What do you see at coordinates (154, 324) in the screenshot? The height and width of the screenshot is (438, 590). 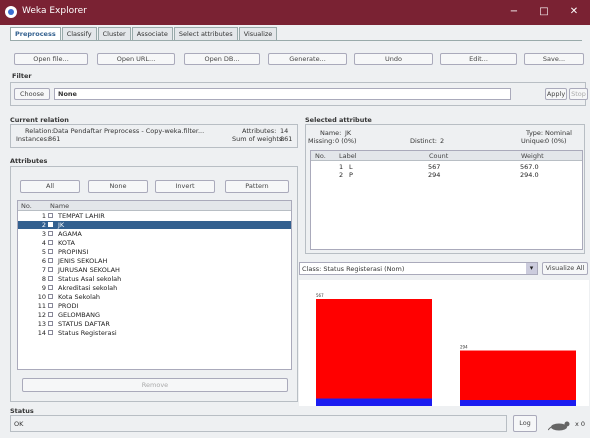 I see `attribute-row: 13 STATUS DAFTAR` at bounding box center [154, 324].